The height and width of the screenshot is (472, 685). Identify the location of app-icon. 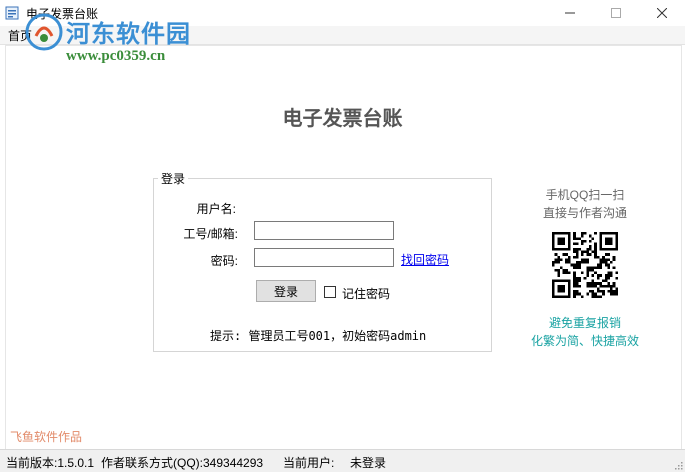
(12, 13).